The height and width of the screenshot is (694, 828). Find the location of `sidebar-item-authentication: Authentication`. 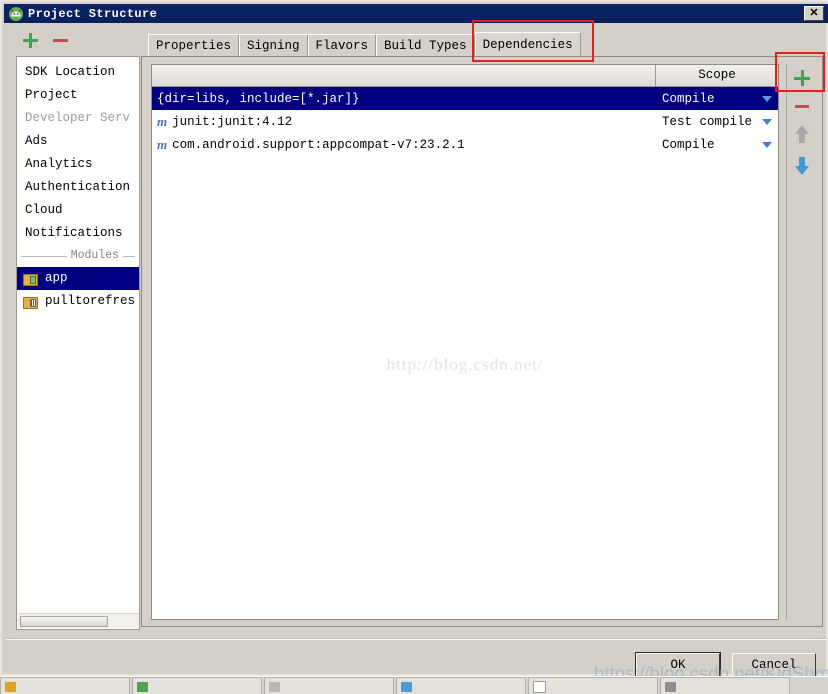

sidebar-item-authentication: Authentication is located at coordinates (78, 187).